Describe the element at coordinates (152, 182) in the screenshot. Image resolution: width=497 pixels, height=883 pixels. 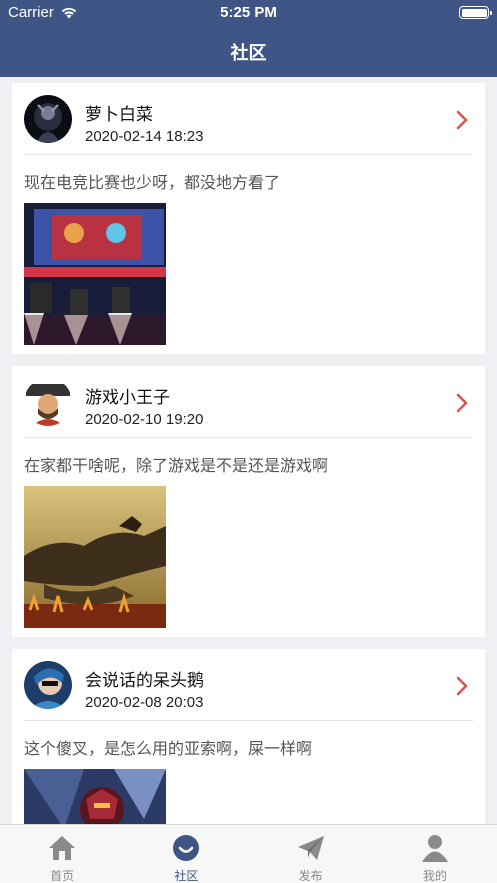
I see `post-text: 现在电竞比赛也少呀，都没地方看了` at that location.